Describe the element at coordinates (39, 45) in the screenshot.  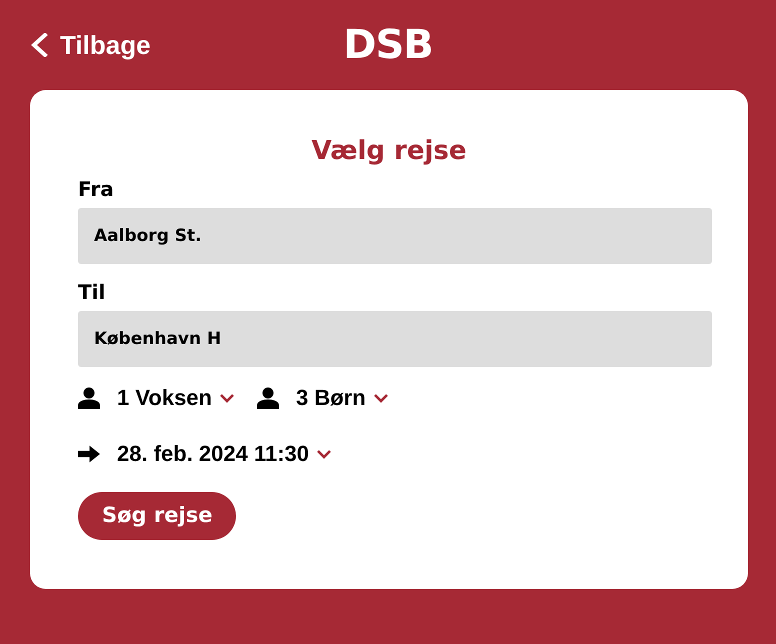
I see `chevron-left-icon` at that location.